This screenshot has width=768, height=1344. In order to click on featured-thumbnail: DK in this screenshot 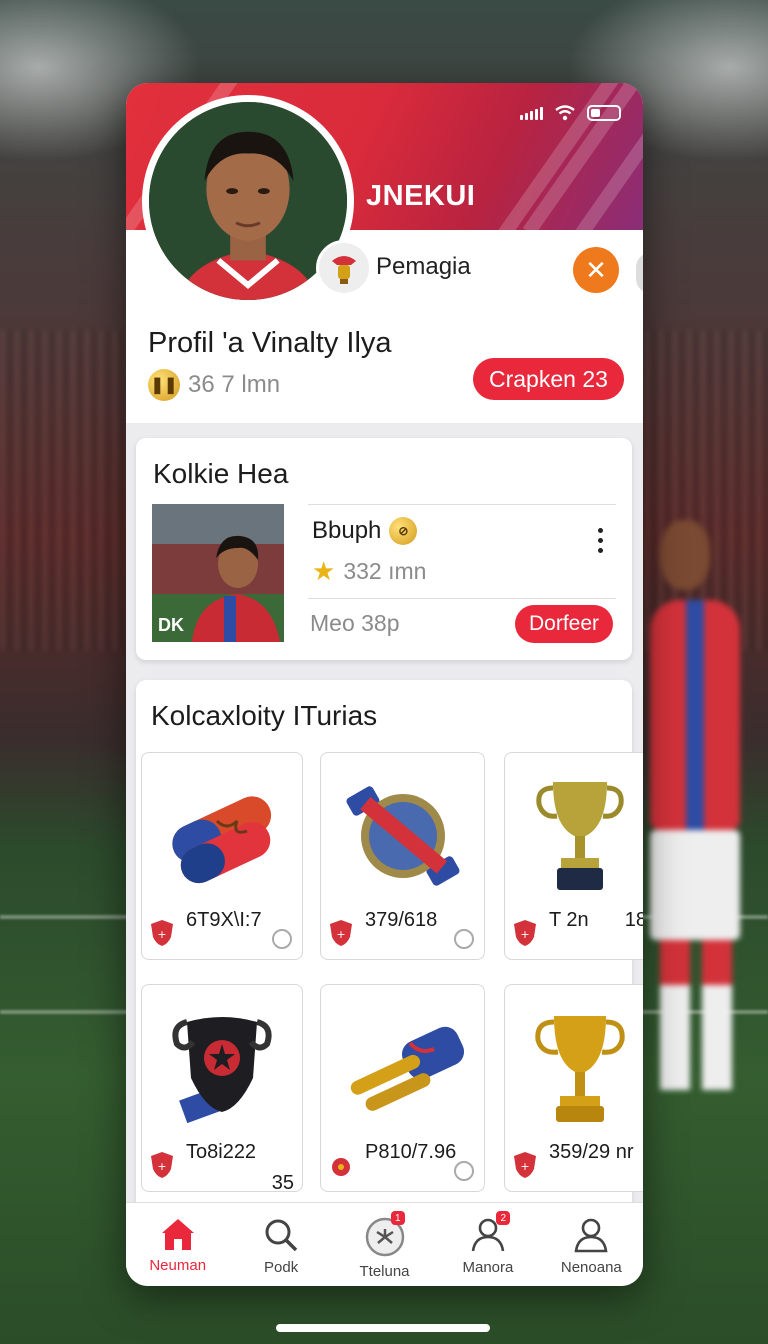, I will do `click(218, 573)`.